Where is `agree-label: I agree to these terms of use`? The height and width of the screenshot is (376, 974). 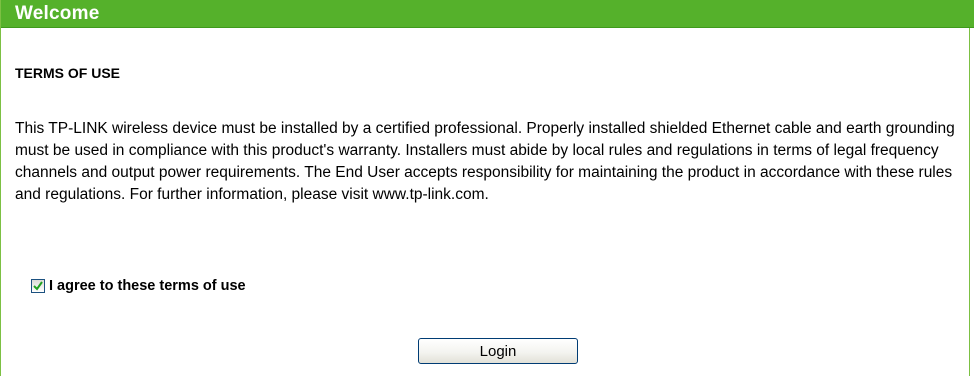
agree-label: I agree to these terms of use is located at coordinates (147, 286).